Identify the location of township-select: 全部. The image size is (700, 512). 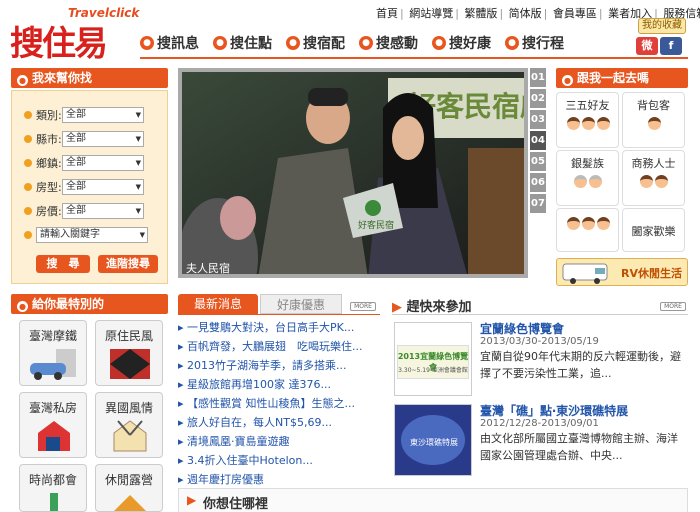
(103, 163).